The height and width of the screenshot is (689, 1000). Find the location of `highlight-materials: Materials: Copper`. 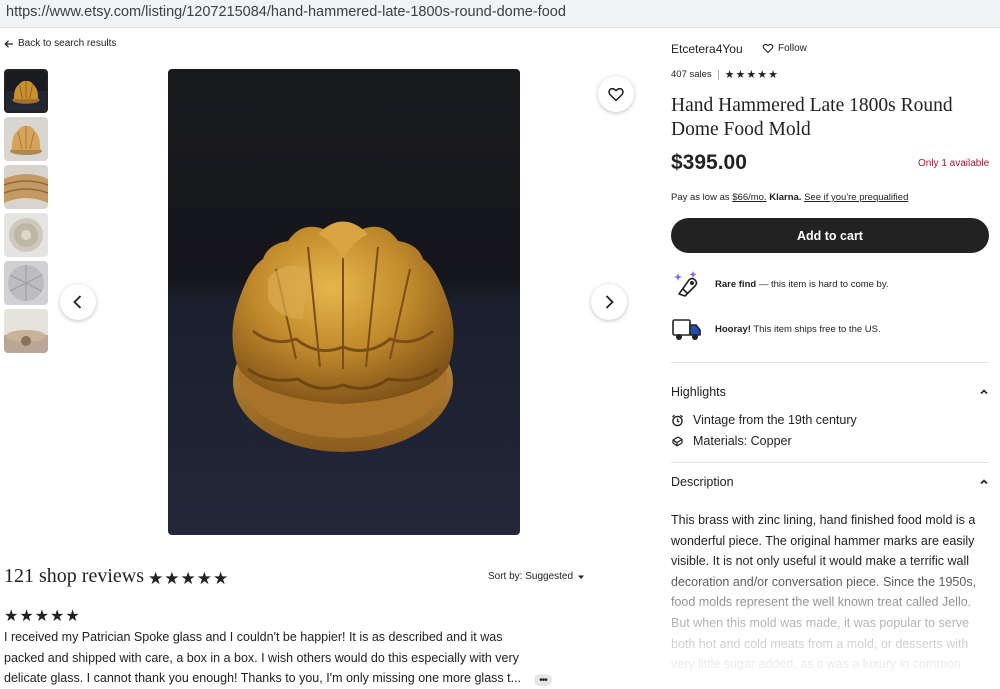

highlight-materials: Materials: Copper is located at coordinates (731, 441).